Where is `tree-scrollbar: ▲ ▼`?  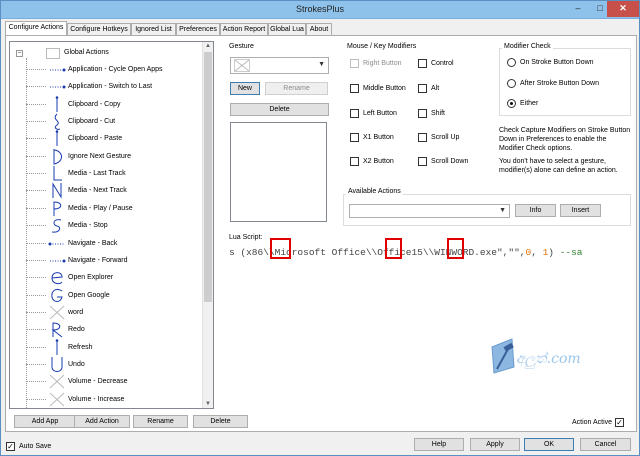 tree-scrollbar: ▲ ▼ is located at coordinates (207, 225).